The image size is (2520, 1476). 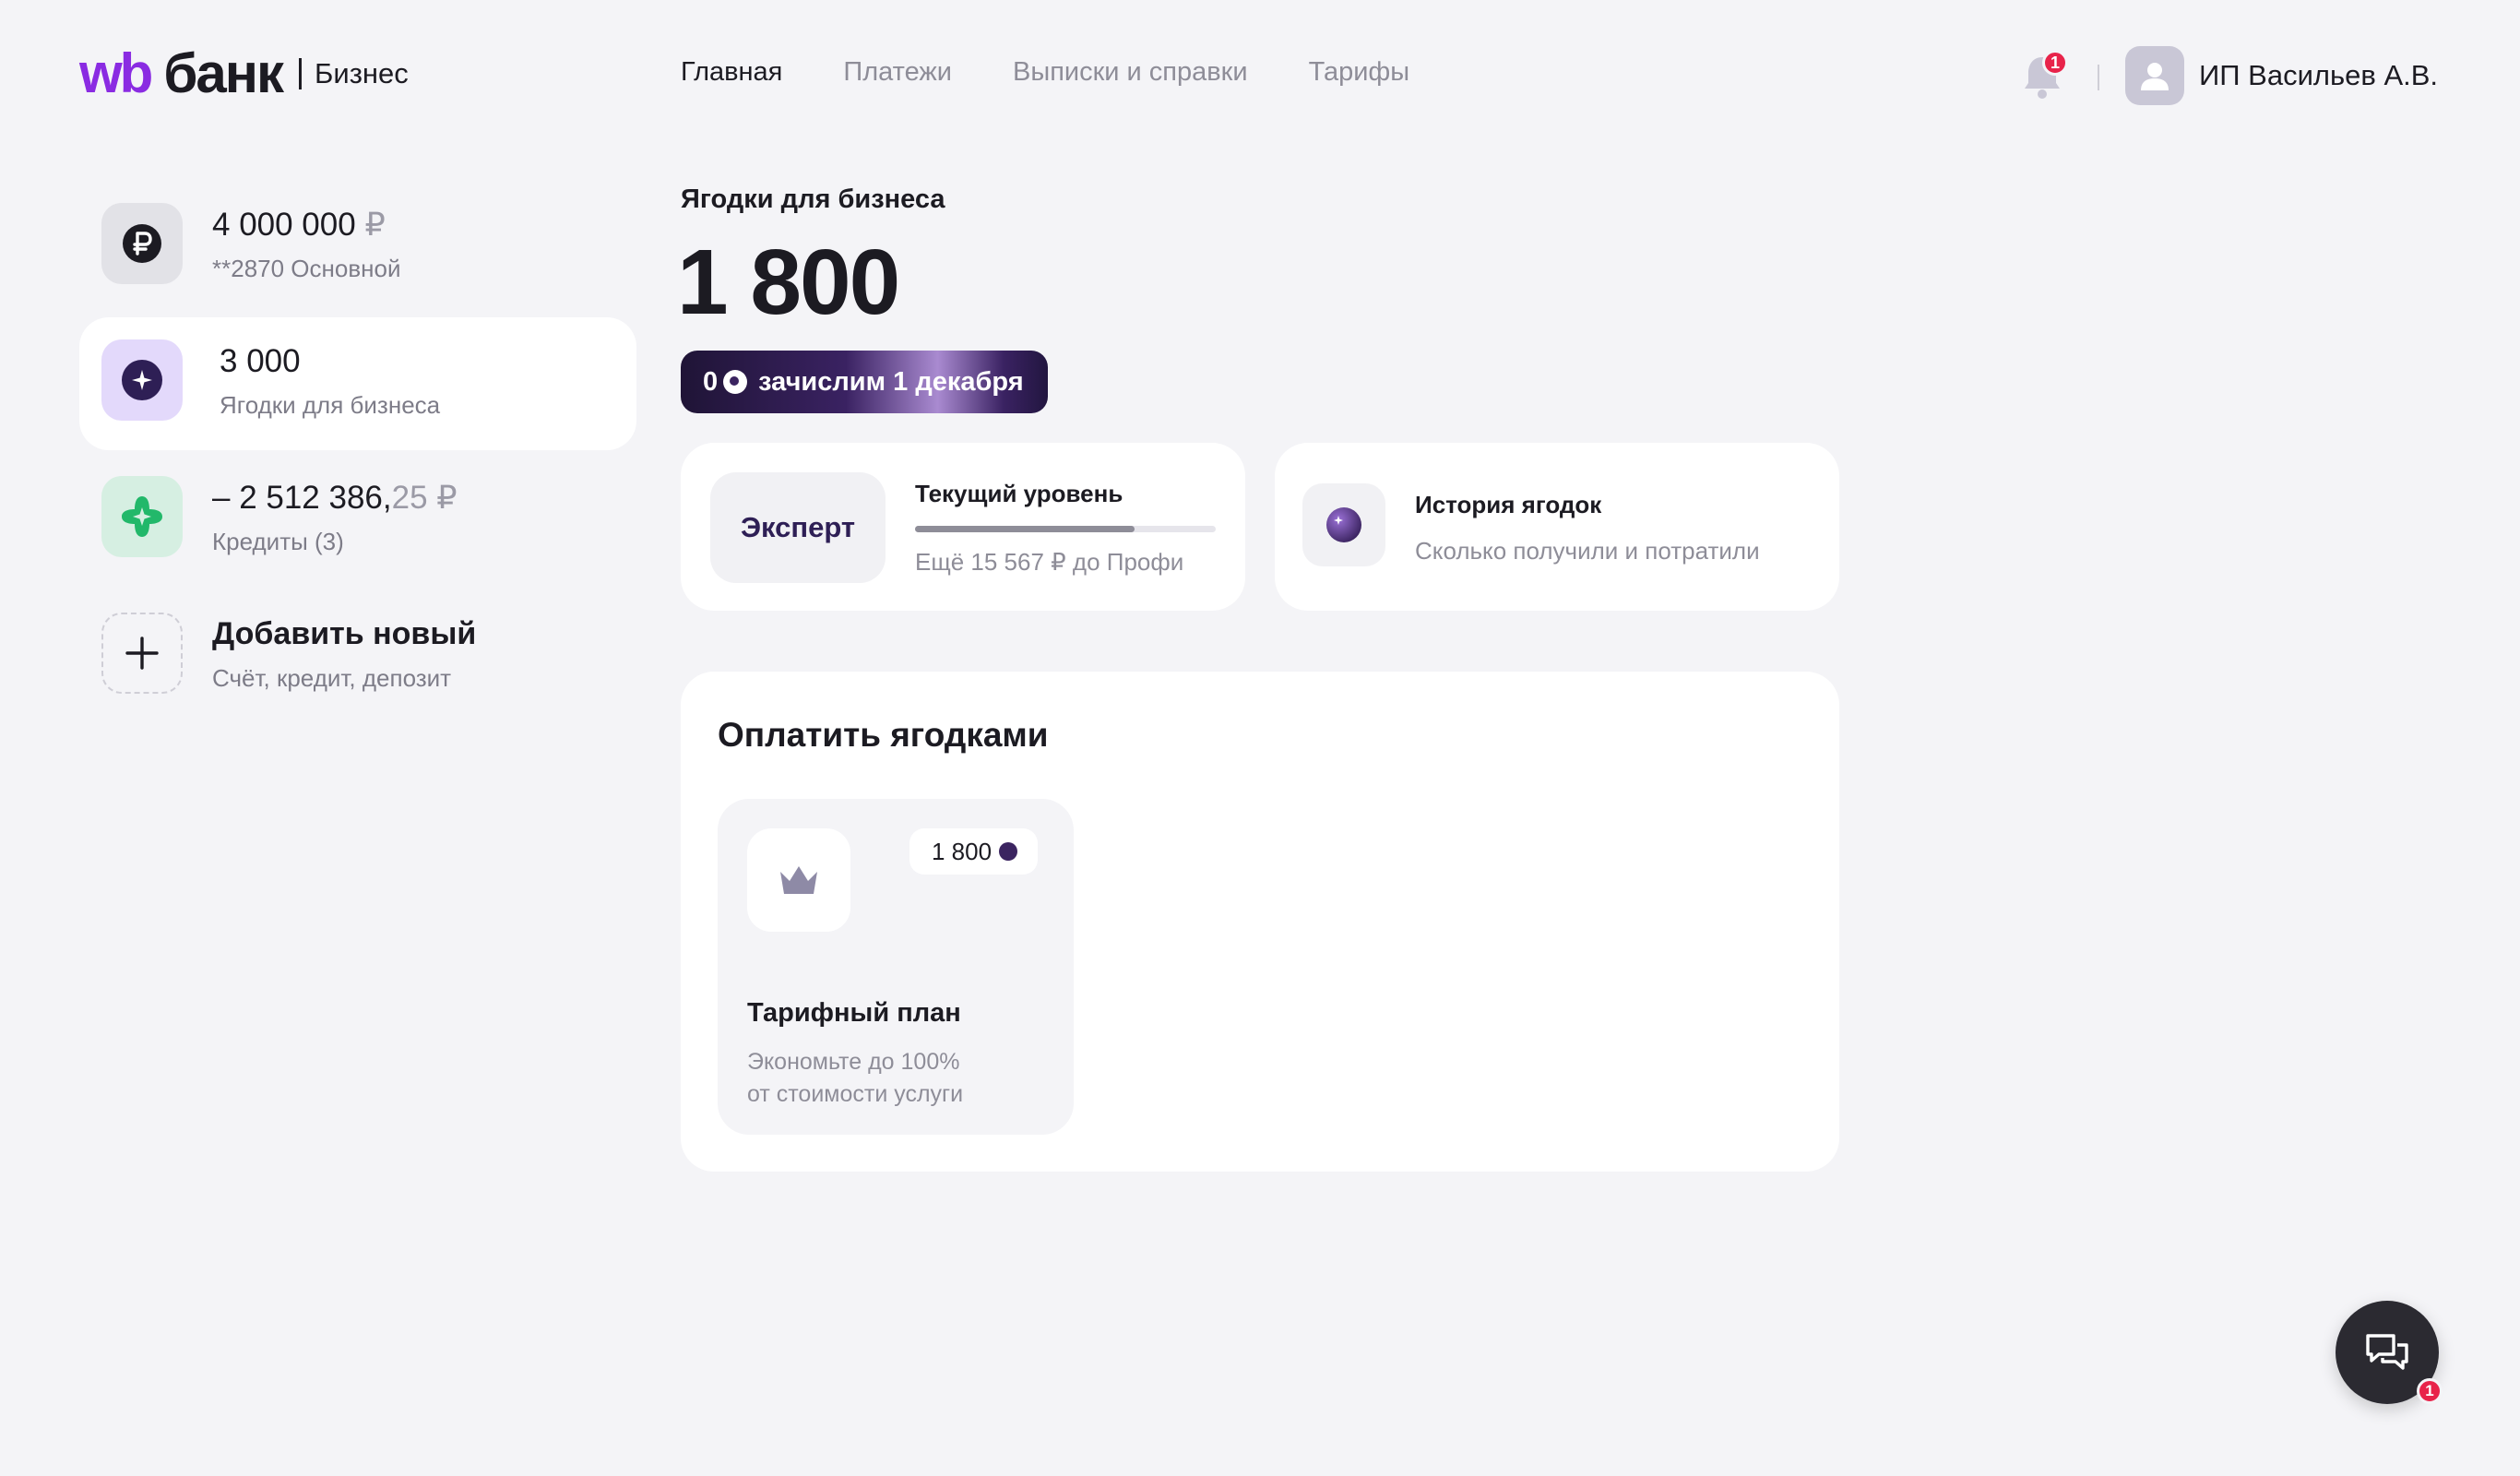 I want to click on account-main: 4 000 000 ₽ **2870 Основной, so click(x=357, y=247).